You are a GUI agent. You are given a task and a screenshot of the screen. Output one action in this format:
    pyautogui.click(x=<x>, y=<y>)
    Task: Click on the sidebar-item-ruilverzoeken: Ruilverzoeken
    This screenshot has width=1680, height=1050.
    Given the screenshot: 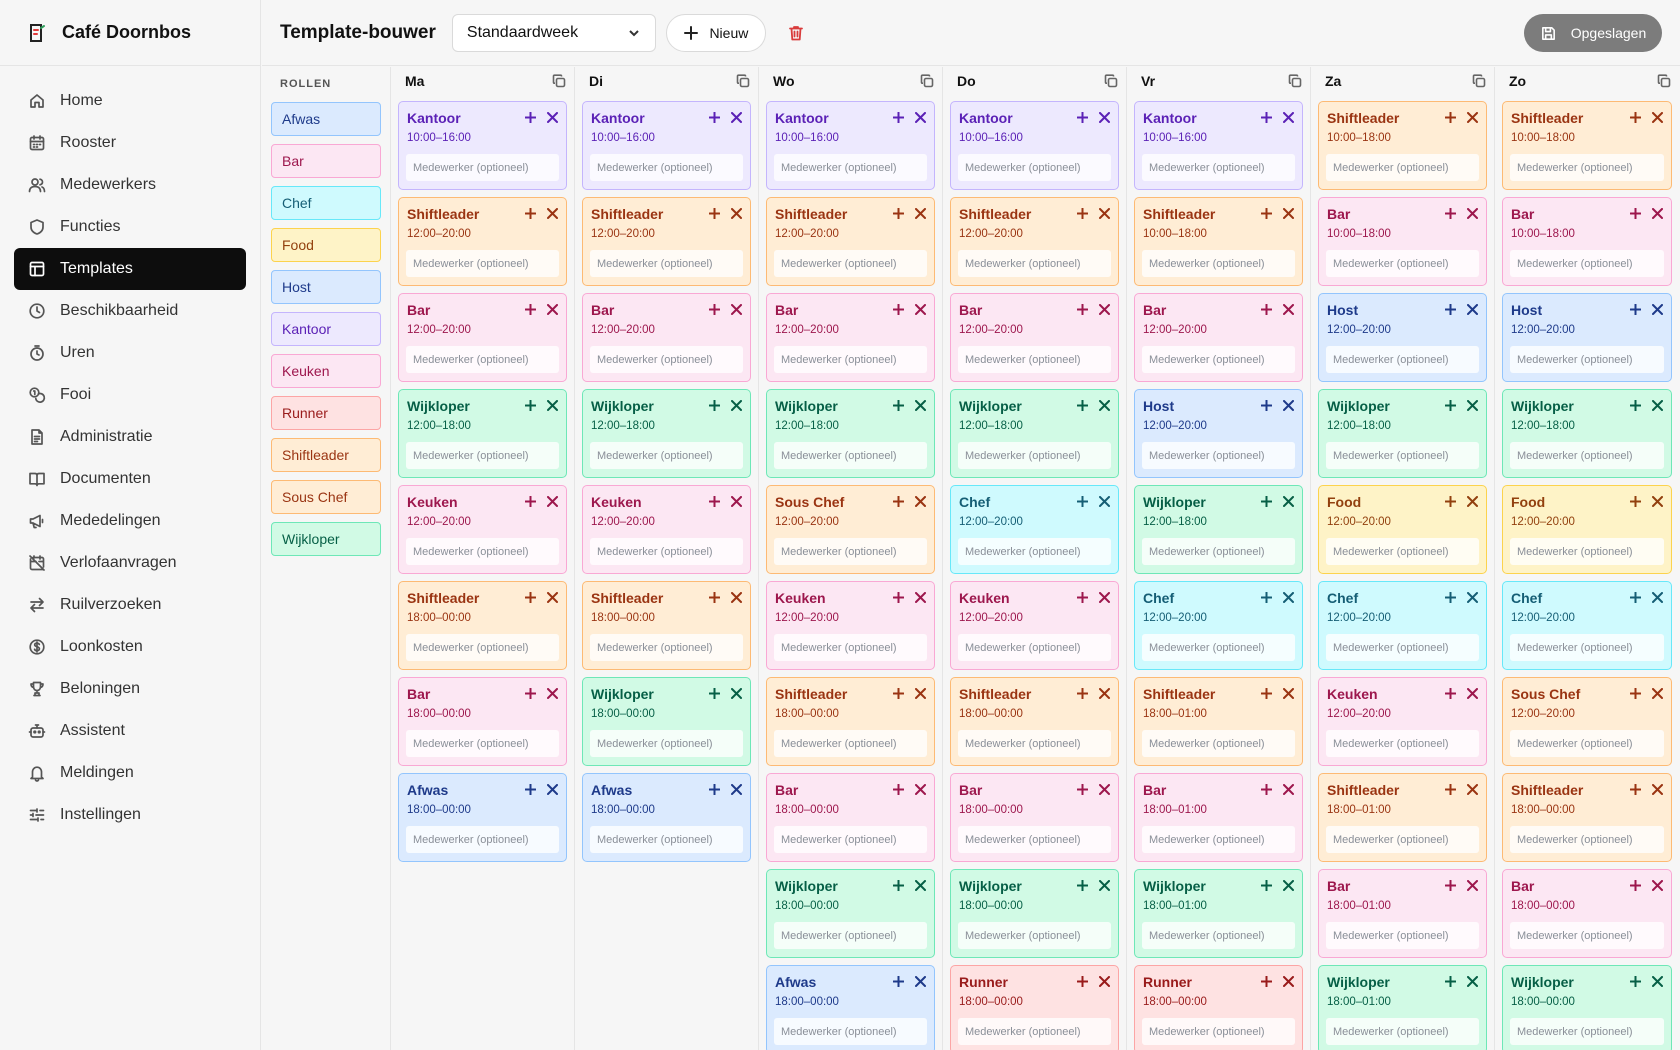 What is the action you would take?
    pyautogui.click(x=130, y=605)
    